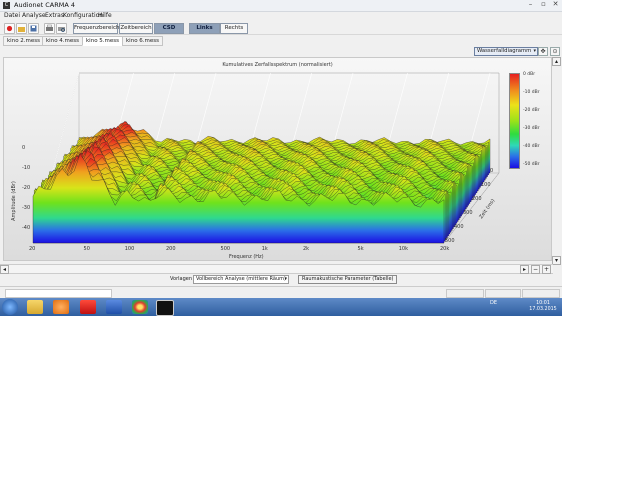 Image resolution: width=640 pixels, height=480 pixels. I want to click on view-select-value: Wasserfalldiagramm, so click(504, 51).